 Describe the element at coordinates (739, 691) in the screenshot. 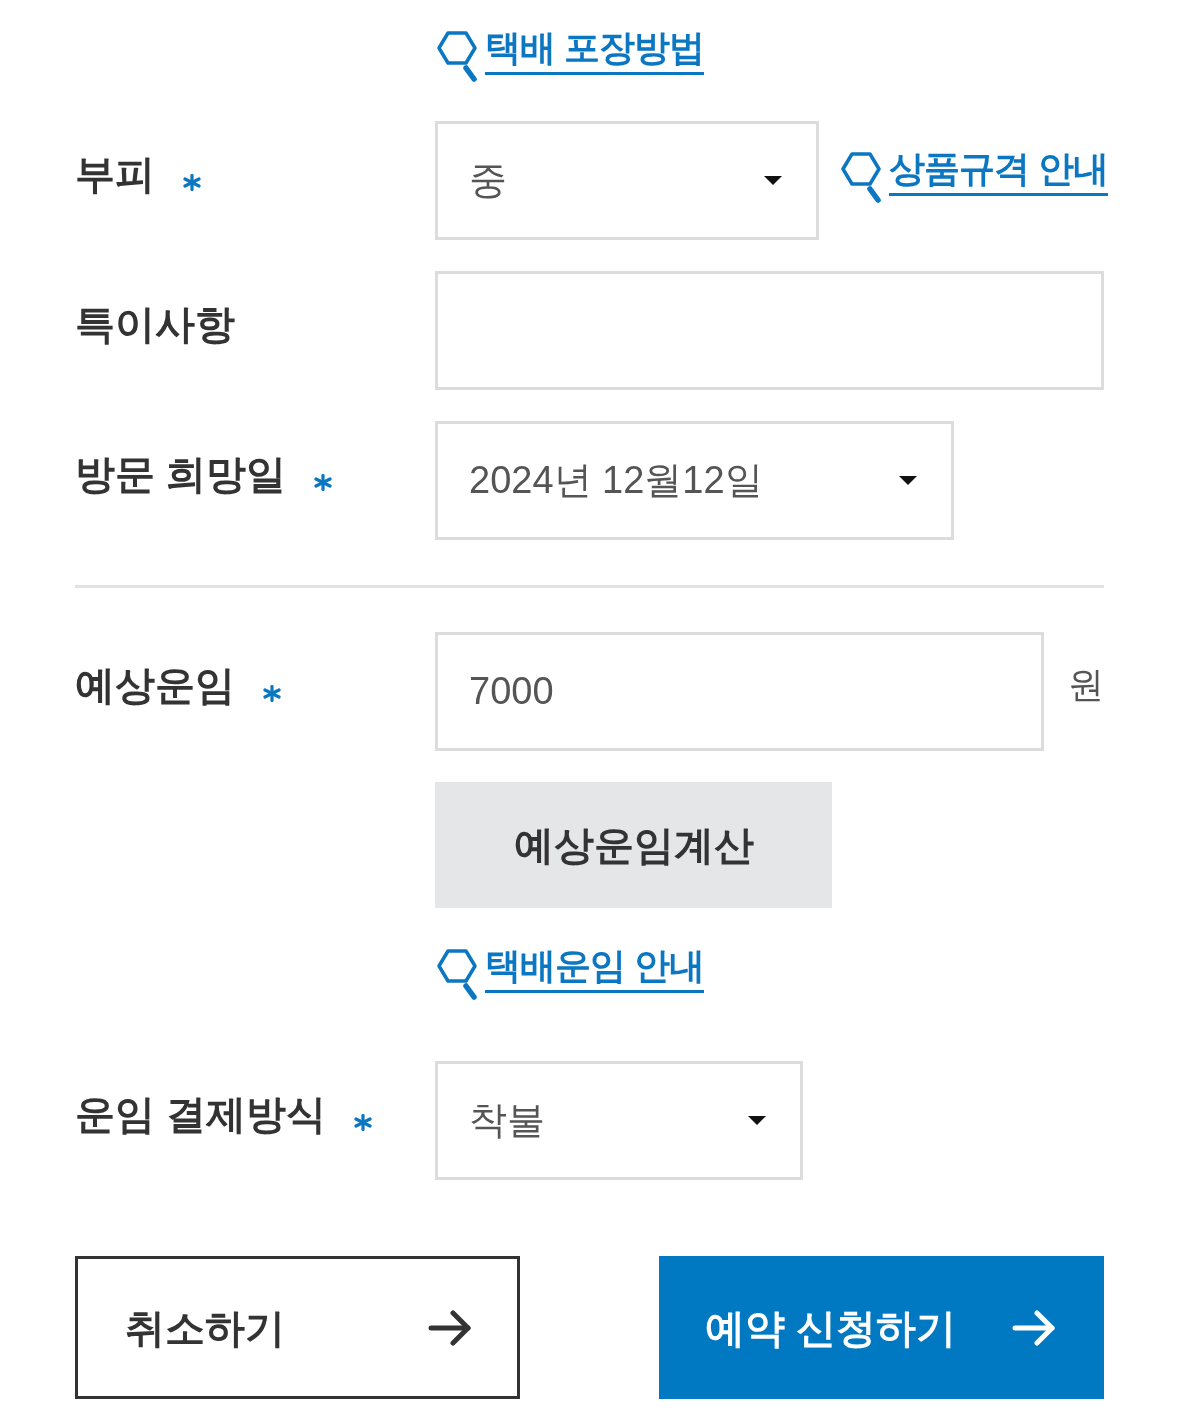

I see `input-field: 7000` at that location.